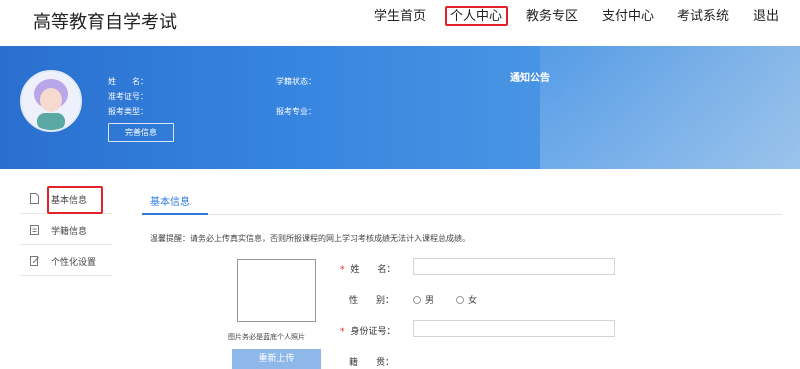 The height and width of the screenshot is (369, 800). Describe the element at coordinates (34, 230) in the screenshot. I see `archive-icon` at that location.